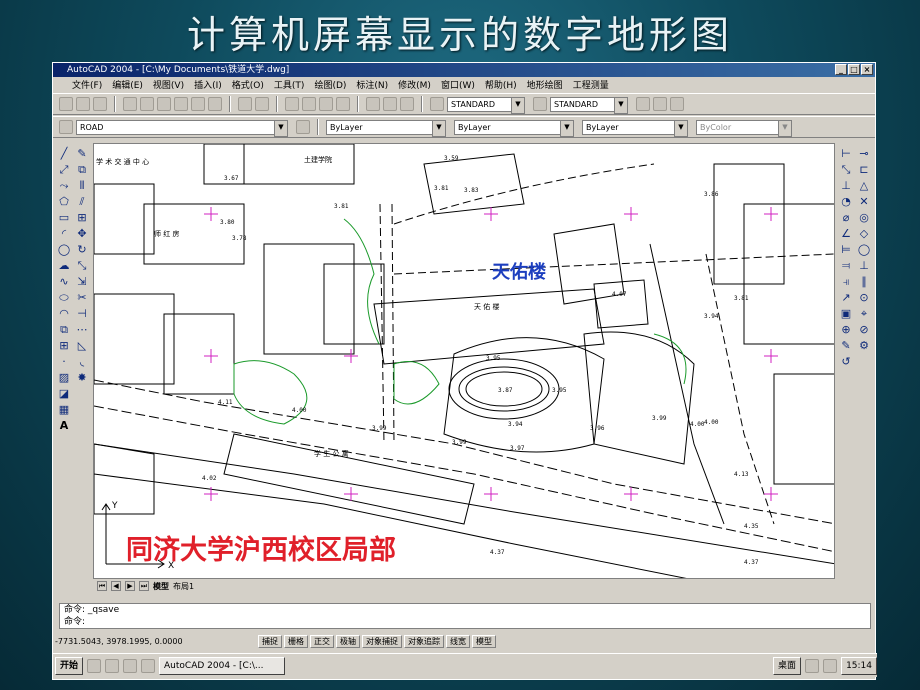 The height and width of the screenshot is (690, 920). I want to click on angular-dim-icon: ∠, so click(846, 233).